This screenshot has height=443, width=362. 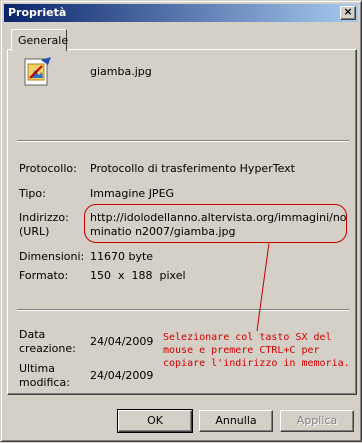 I want to click on cancel-button: Annulla, so click(x=236, y=421).